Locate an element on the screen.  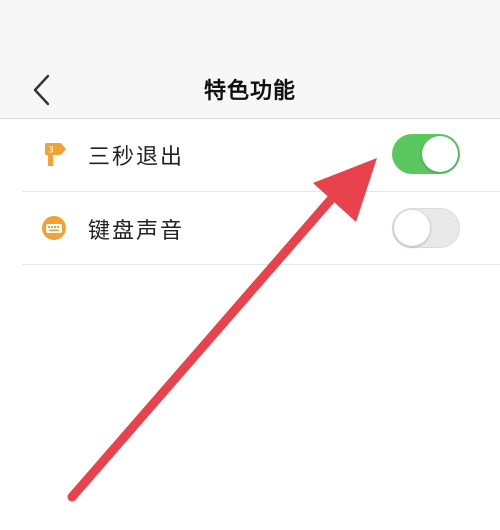
page-title: 特色功能 is located at coordinates (249, 91).